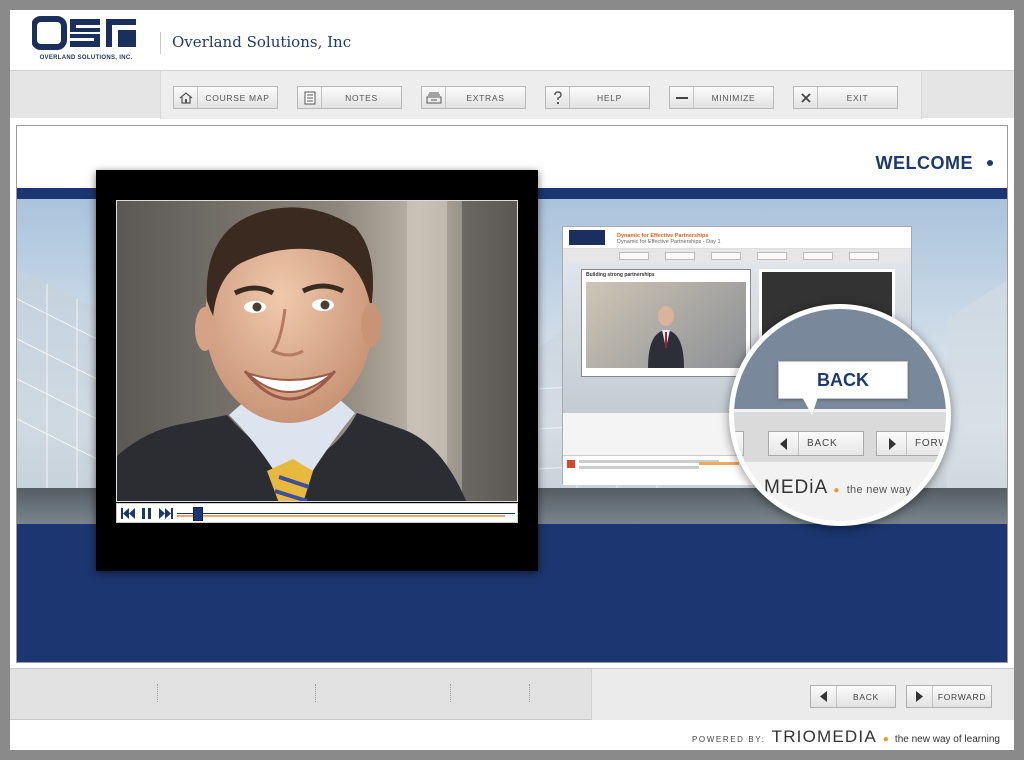 The width and height of the screenshot is (1024, 760). I want to click on preview-progress, so click(719, 463).